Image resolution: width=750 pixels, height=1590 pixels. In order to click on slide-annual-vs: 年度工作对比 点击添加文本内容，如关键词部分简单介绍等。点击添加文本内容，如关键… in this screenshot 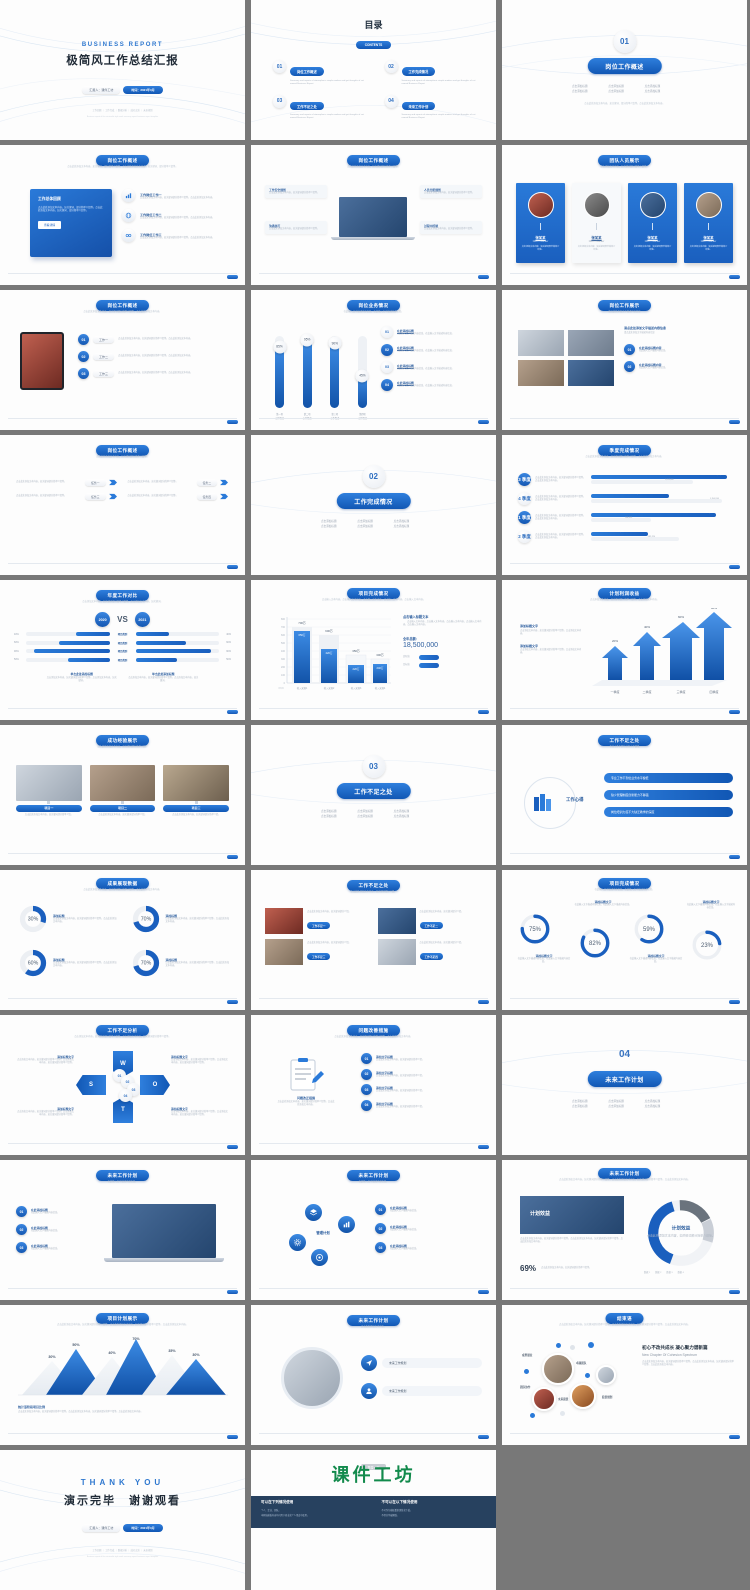, I will do `click(122, 650)`.